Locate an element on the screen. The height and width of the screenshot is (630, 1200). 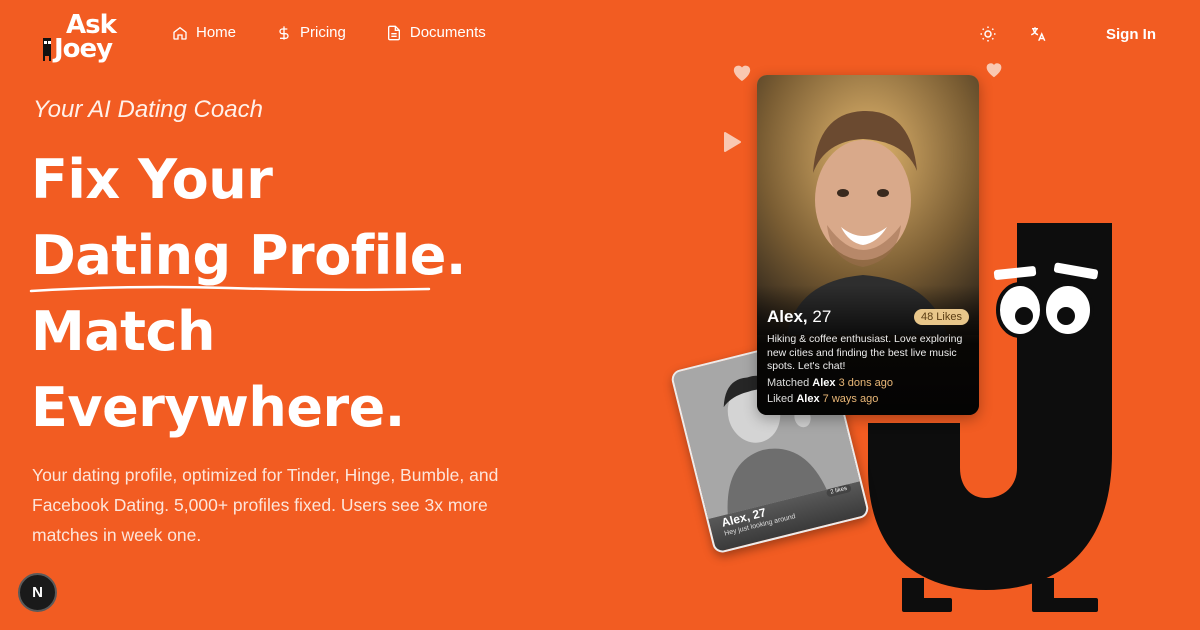
nav-pricing: Pricing is located at coordinates (311, 32).